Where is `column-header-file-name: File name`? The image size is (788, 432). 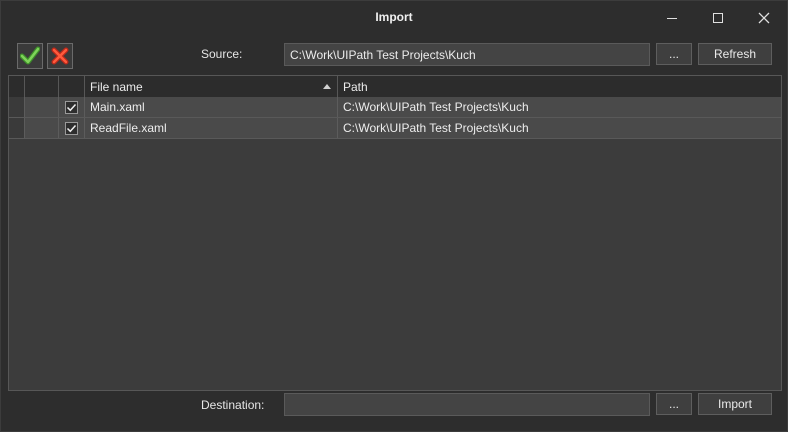
column-header-file-name: File name is located at coordinates (211, 86).